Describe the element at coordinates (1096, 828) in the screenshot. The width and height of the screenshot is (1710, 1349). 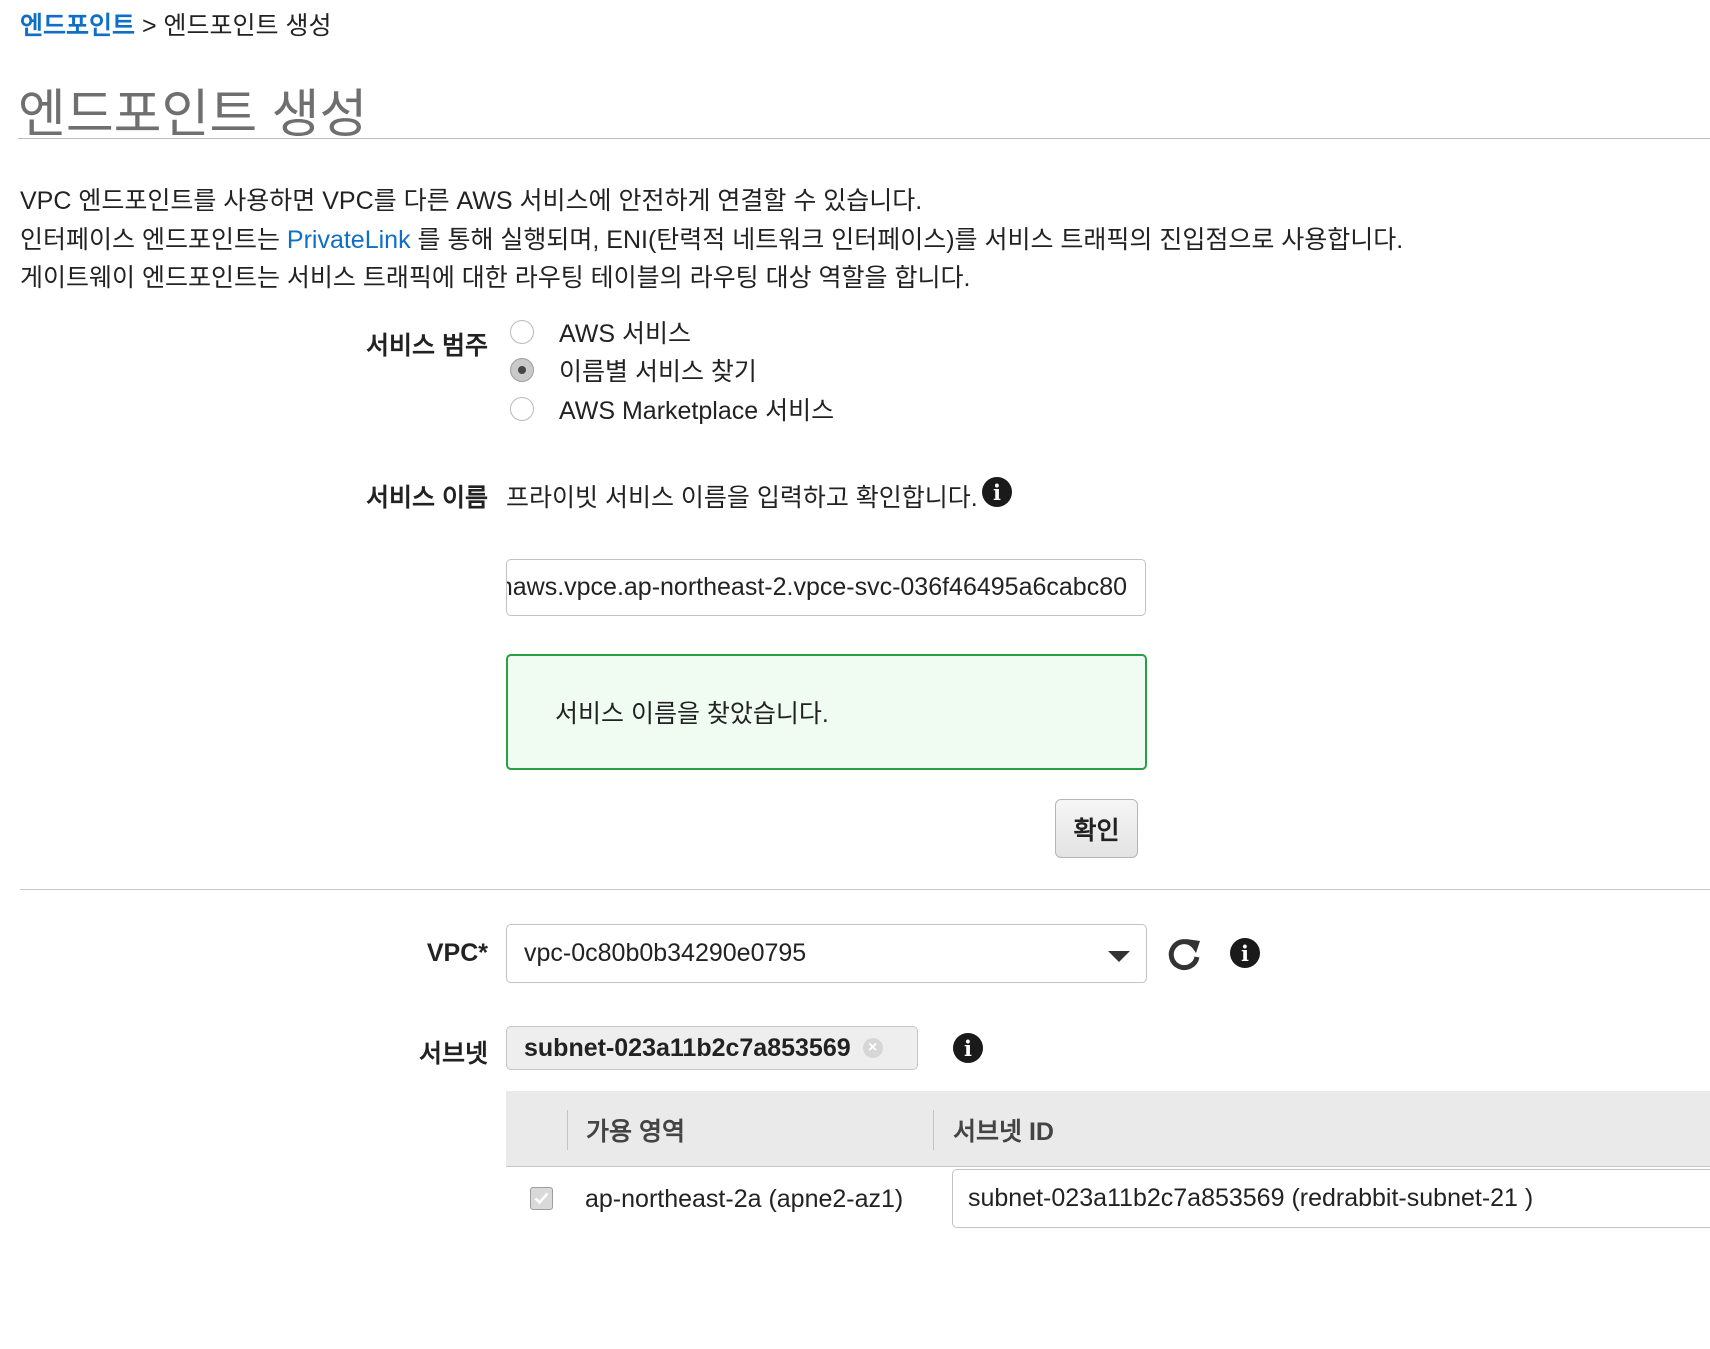
I see `verify-button: 확인` at that location.